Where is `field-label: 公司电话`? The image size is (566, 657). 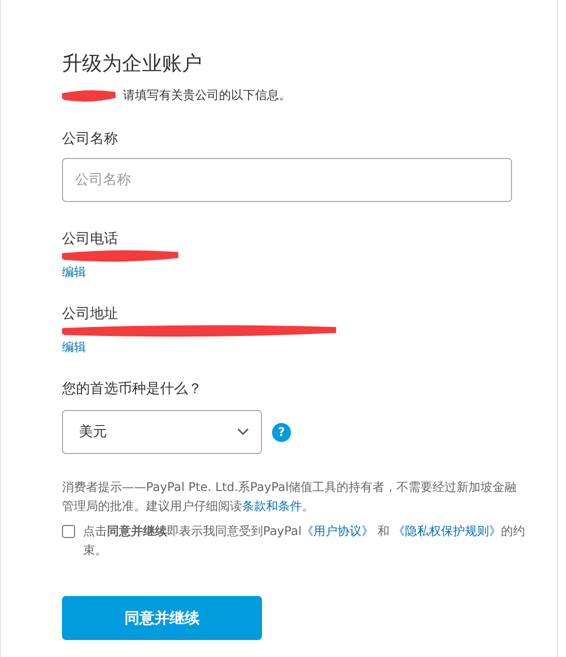
field-label: 公司电话 is located at coordinates (90, 239).